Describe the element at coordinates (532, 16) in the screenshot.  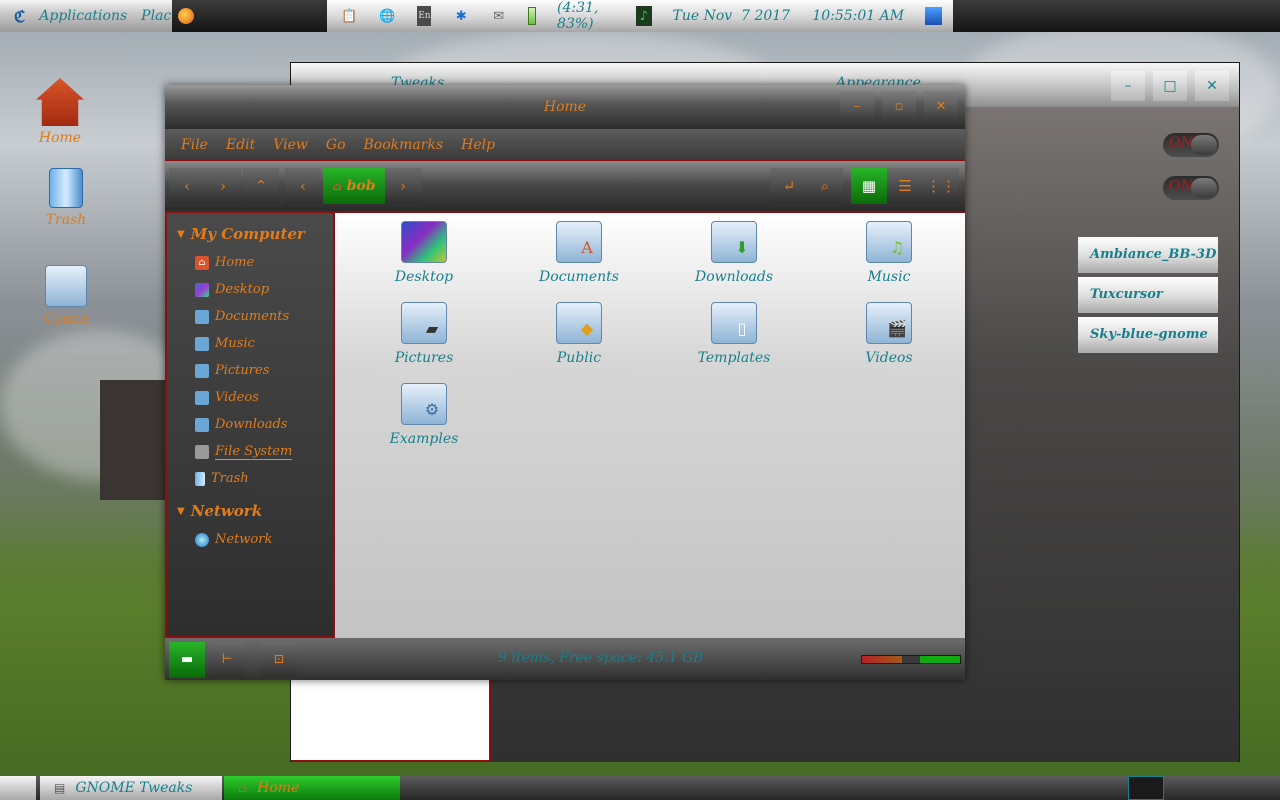
I see `battery-icon` at that location.